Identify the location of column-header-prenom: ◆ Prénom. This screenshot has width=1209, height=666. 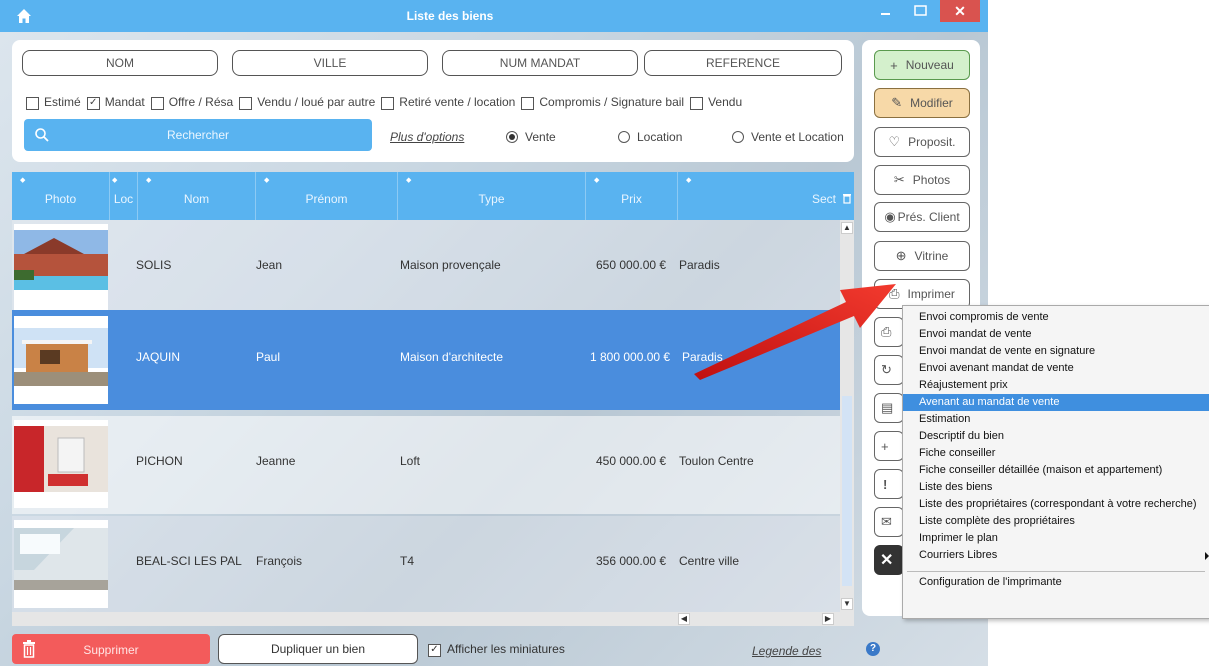
(327, 196).